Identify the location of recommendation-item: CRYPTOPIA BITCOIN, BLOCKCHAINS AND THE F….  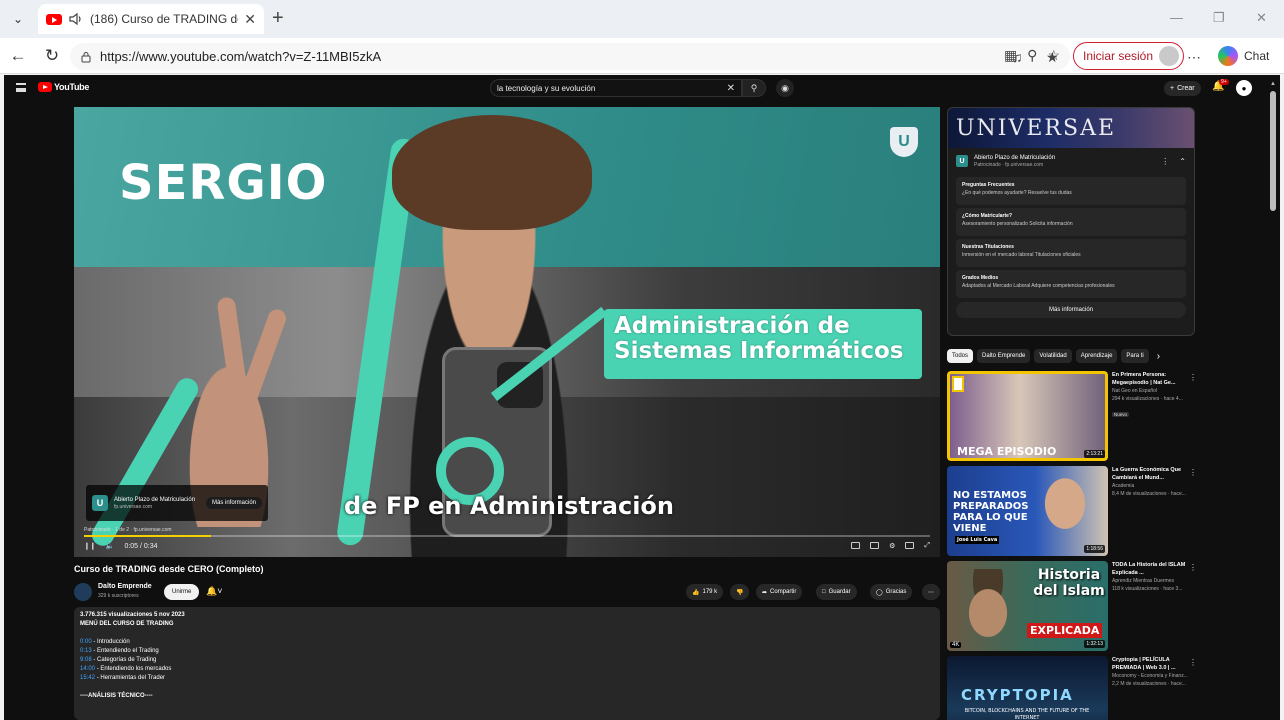
(1072, 688).